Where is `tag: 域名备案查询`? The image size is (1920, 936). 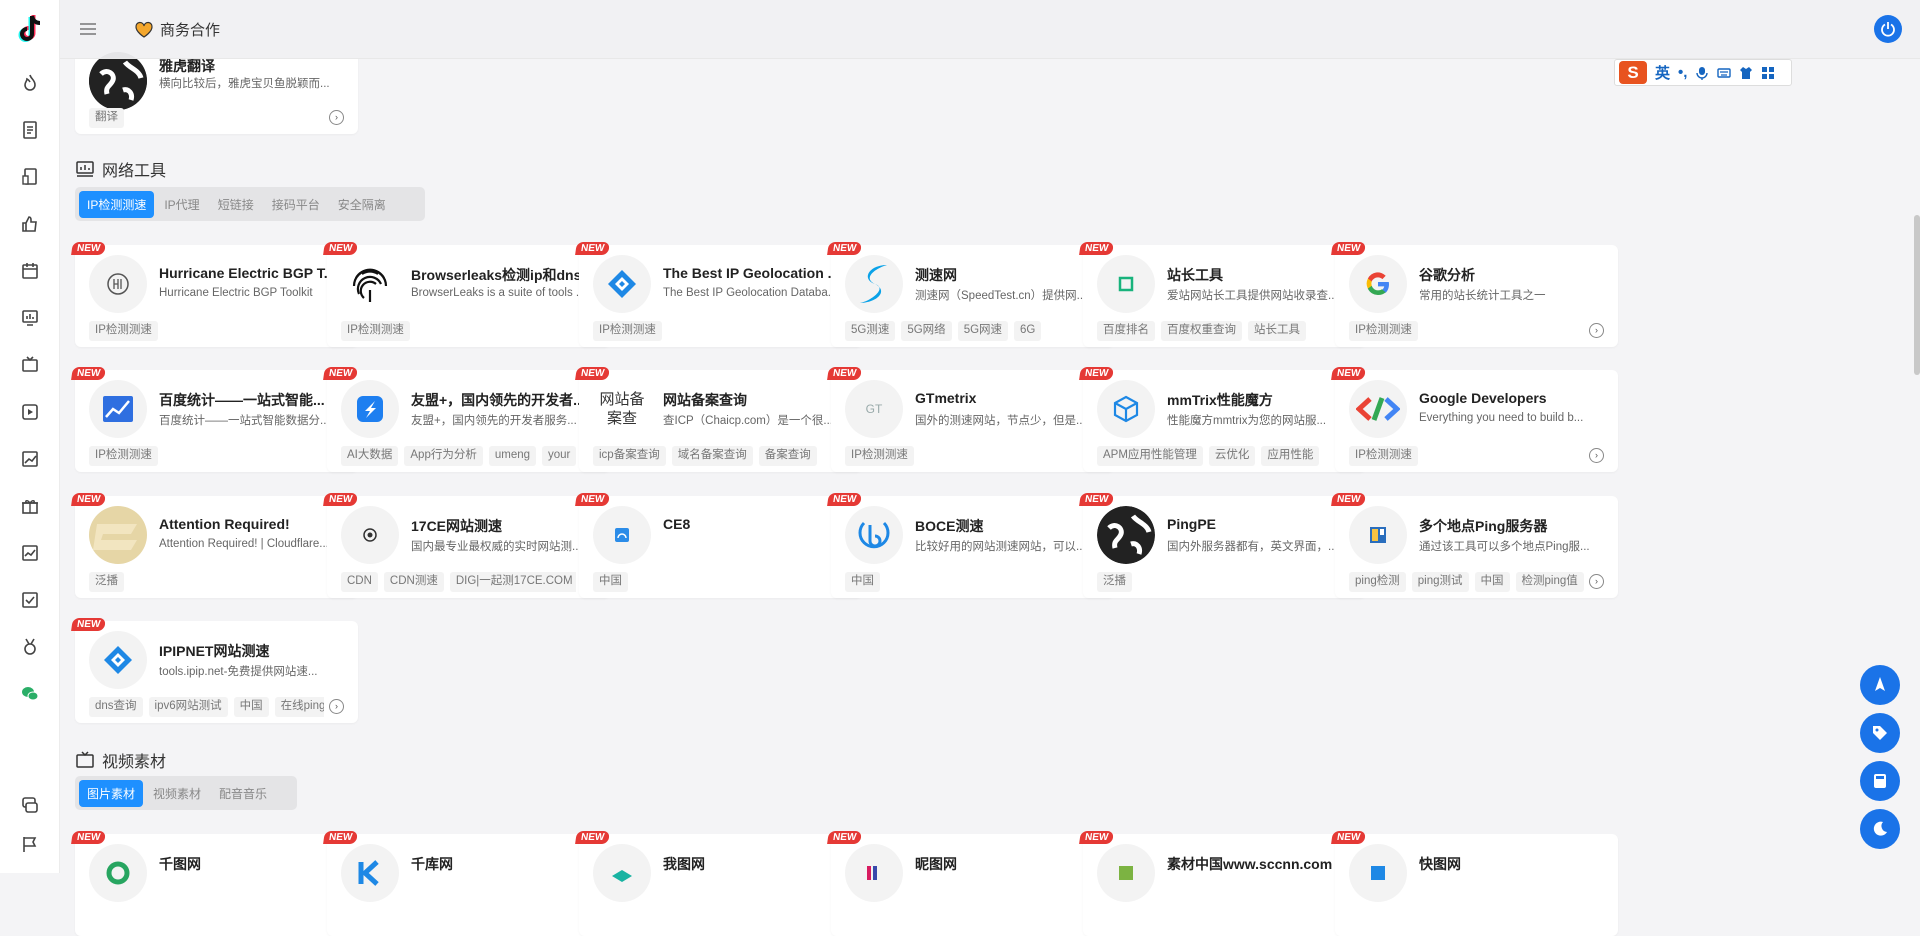
tag: 域名备案查询 is located at coordinates (712, 456).